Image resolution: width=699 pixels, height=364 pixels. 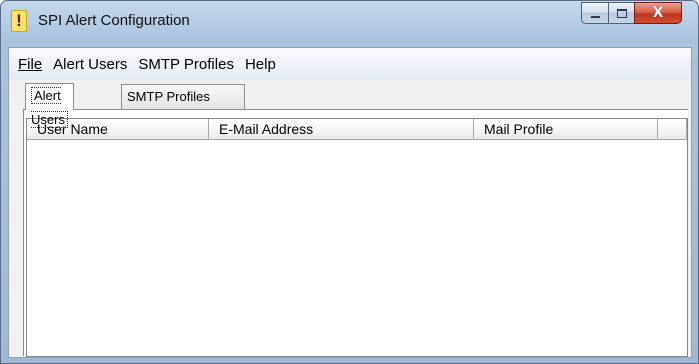 I want to click on tab-alert-users: Alert Users, so click(x=49, y=105).